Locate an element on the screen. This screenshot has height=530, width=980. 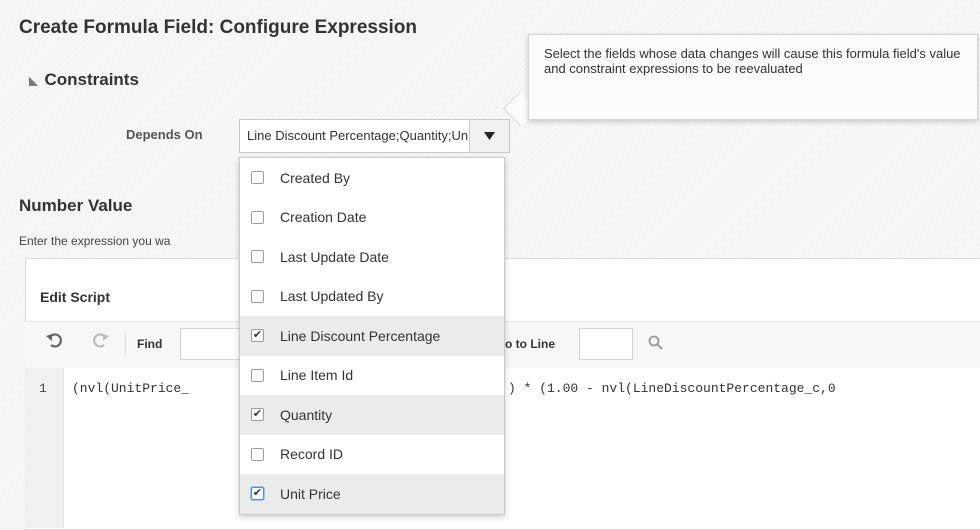
depends-on-dropdown-button is located at coordinates (490, 136).